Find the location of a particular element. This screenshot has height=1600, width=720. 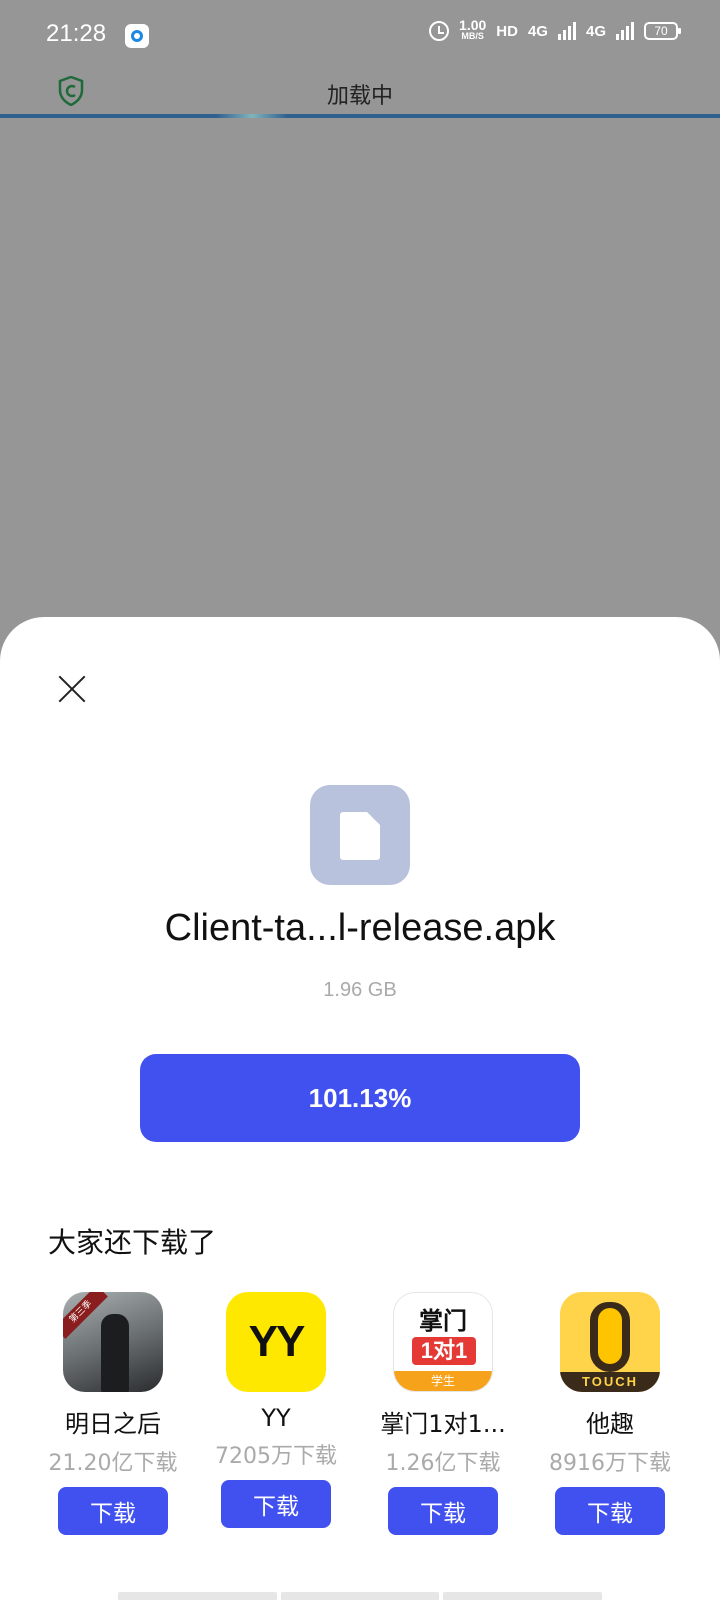

battery-icon: 70 is located at coordinates (662, 31).